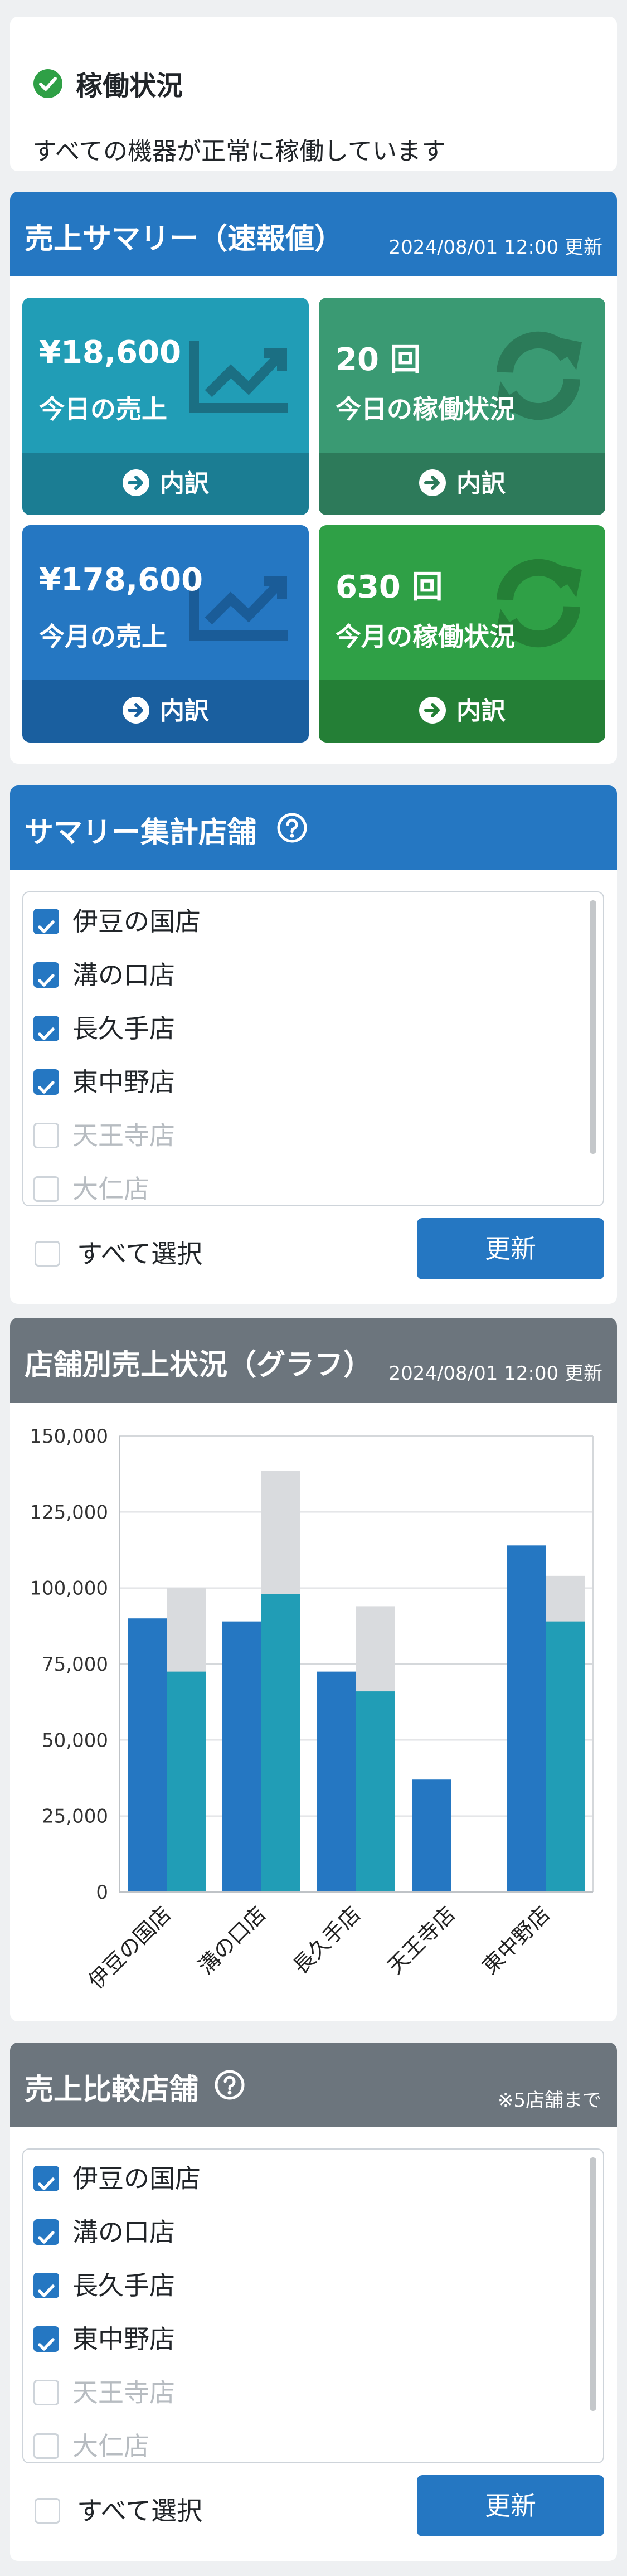 The image size is (627, 2576). What do you see at coordinates (425, 409) in the screenshot?
I see `tile-label: 今日の稼働状況` at bounding box center [425, 409].